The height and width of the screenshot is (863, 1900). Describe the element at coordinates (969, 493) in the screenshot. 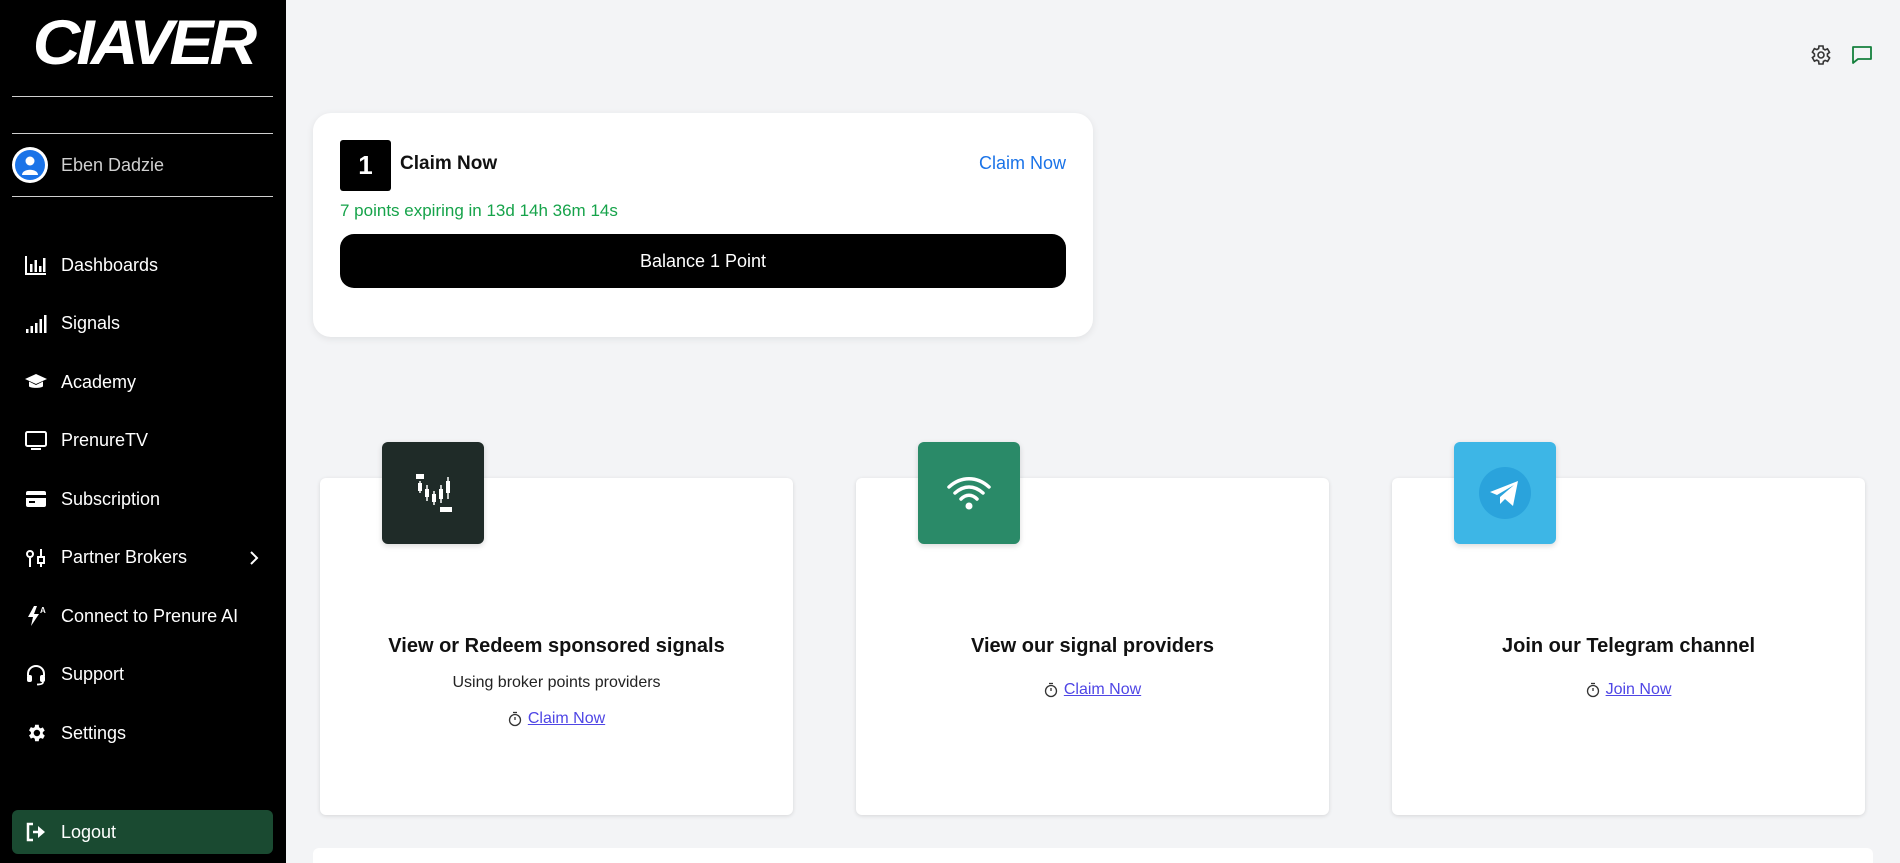

I see `wifi-icon` at that location.